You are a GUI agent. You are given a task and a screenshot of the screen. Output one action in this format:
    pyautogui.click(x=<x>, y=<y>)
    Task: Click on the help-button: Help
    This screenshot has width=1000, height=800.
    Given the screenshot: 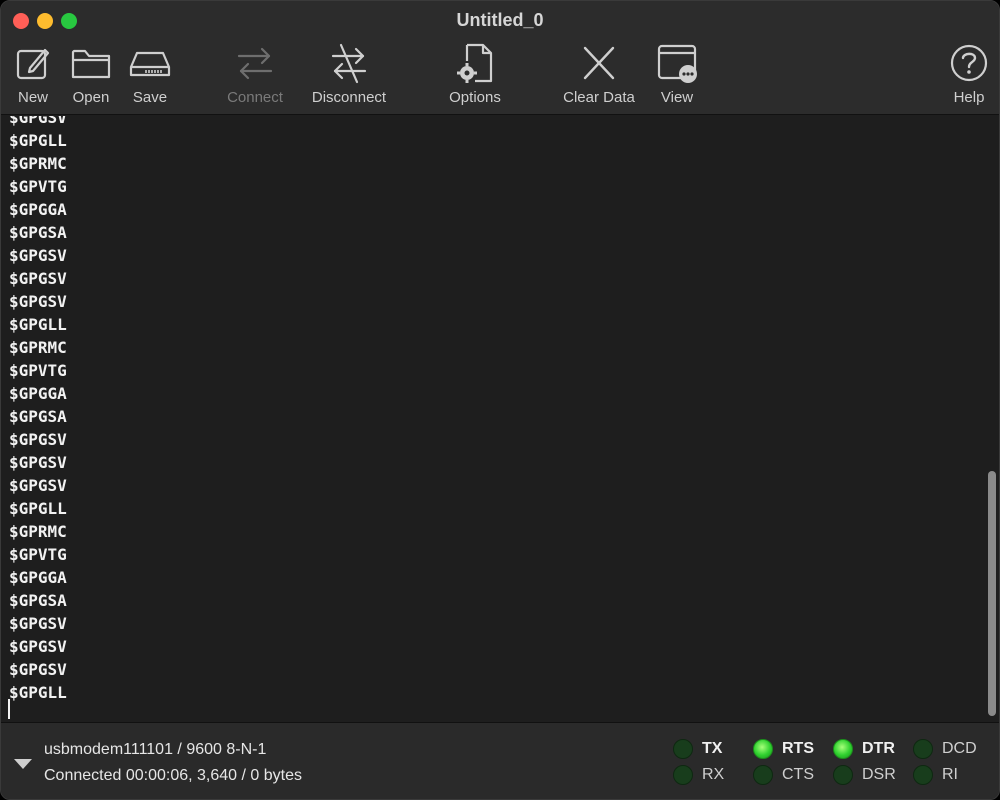 What is the action you would take?
    pyautogui.click(x=964, y=73)
    